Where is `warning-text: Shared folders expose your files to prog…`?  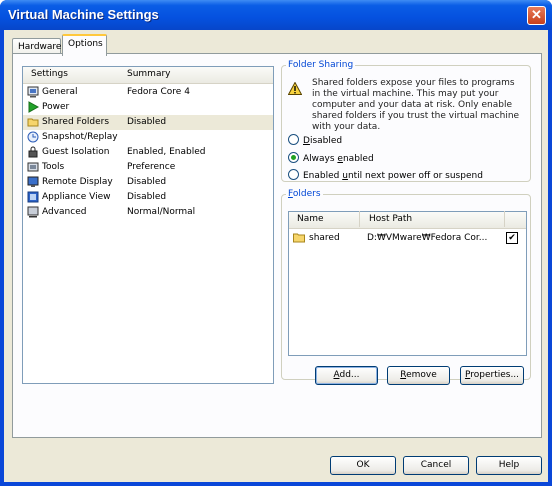 warning-text: Shared folders expose your files to prog… is located at coordinates (416, 105).